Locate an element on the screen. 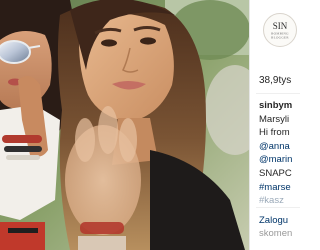 The image size is (320, 250). caption-line: SNAPC is located at coordinates (275, 173).